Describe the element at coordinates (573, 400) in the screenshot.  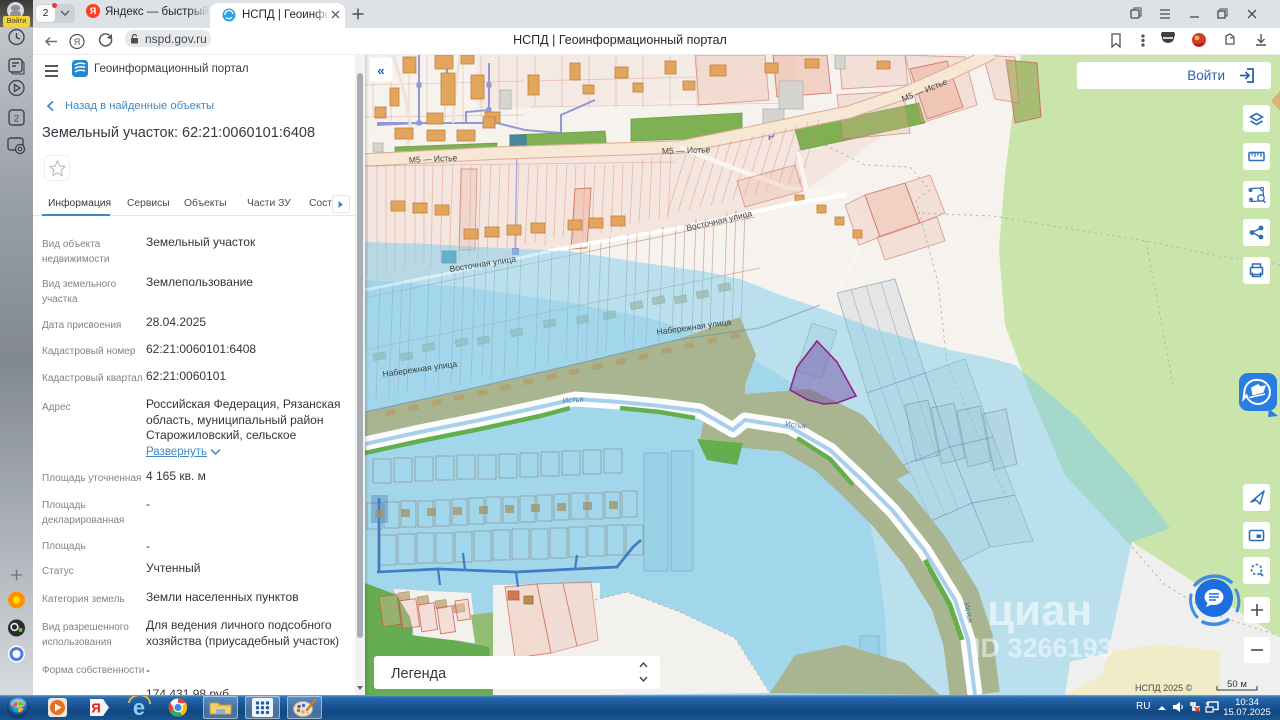
I see `svg-text: Истья` at that location.